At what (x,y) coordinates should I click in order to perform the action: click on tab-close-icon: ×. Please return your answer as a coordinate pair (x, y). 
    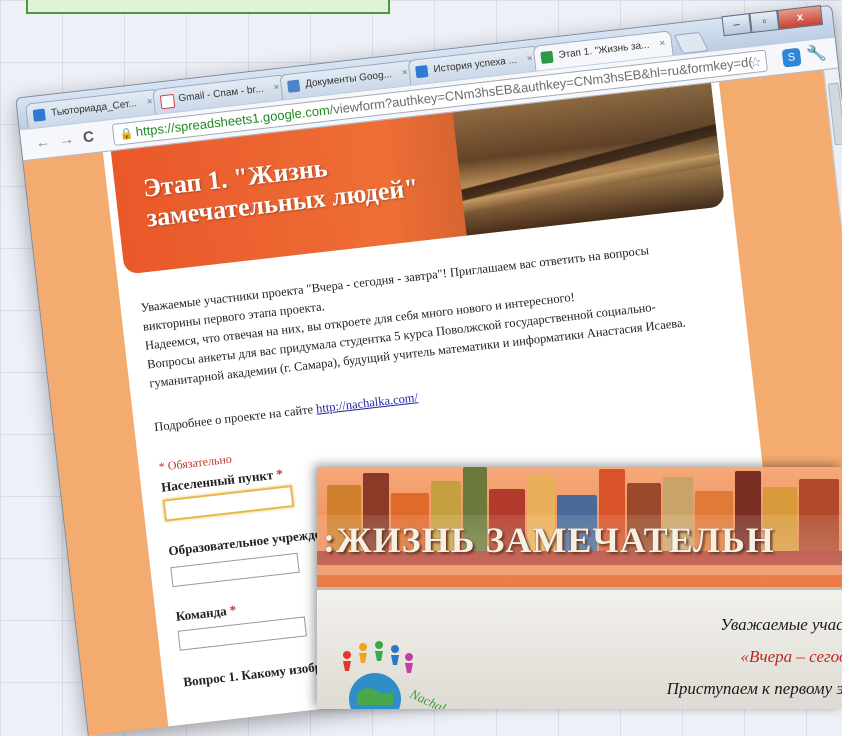
    Looking at the image, I should click on (662, 44).